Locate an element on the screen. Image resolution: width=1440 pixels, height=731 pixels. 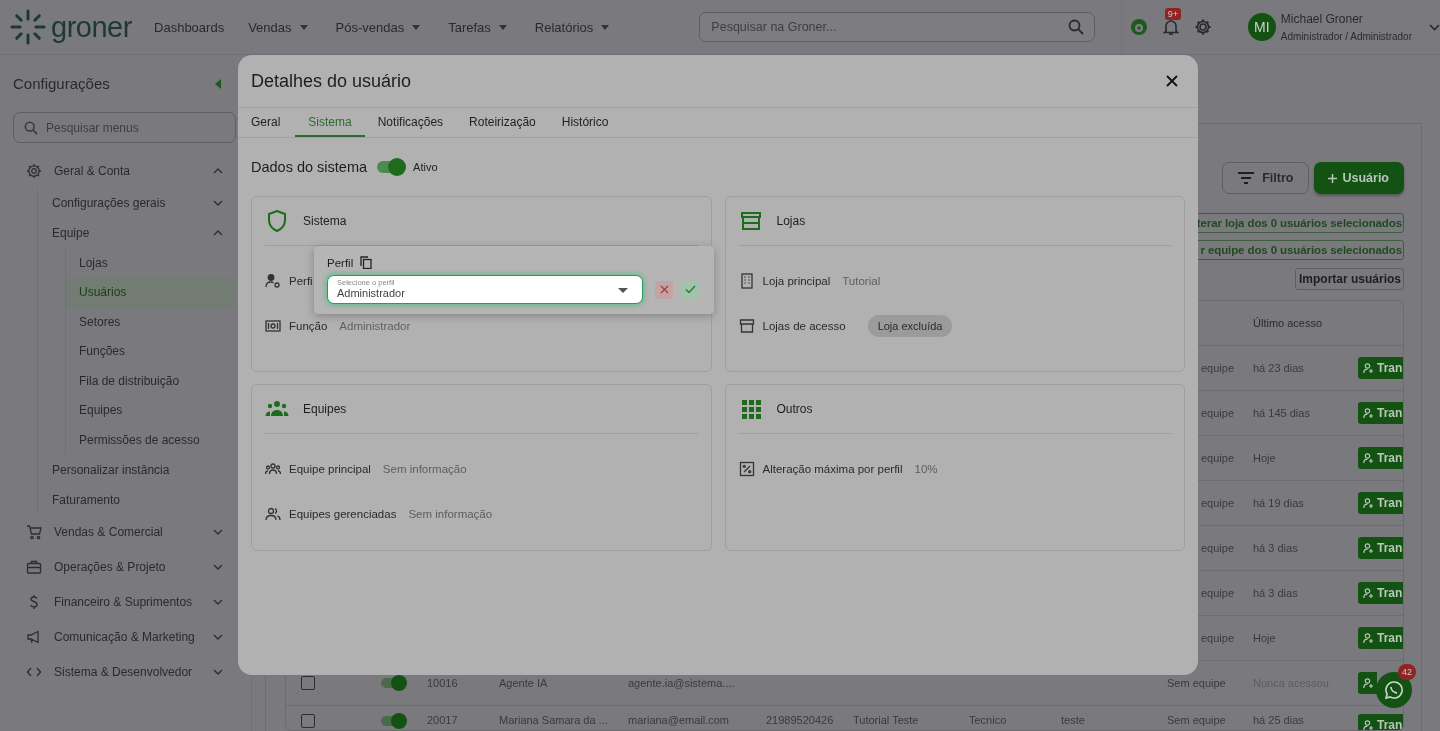
sidebar-item: Operações & Projeto is located at coordinates (125, 567).